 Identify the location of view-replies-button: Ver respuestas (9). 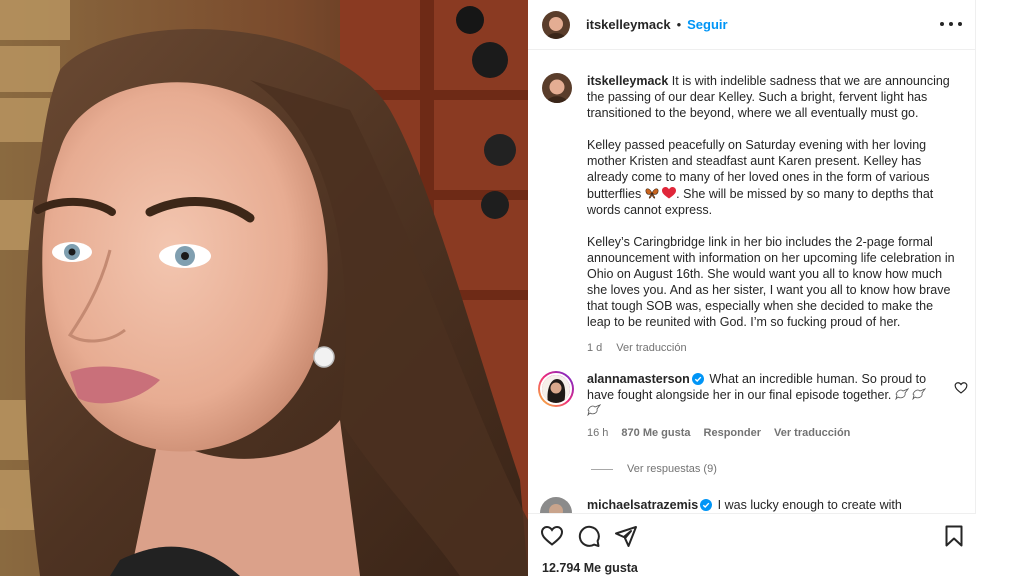
(654, 469).